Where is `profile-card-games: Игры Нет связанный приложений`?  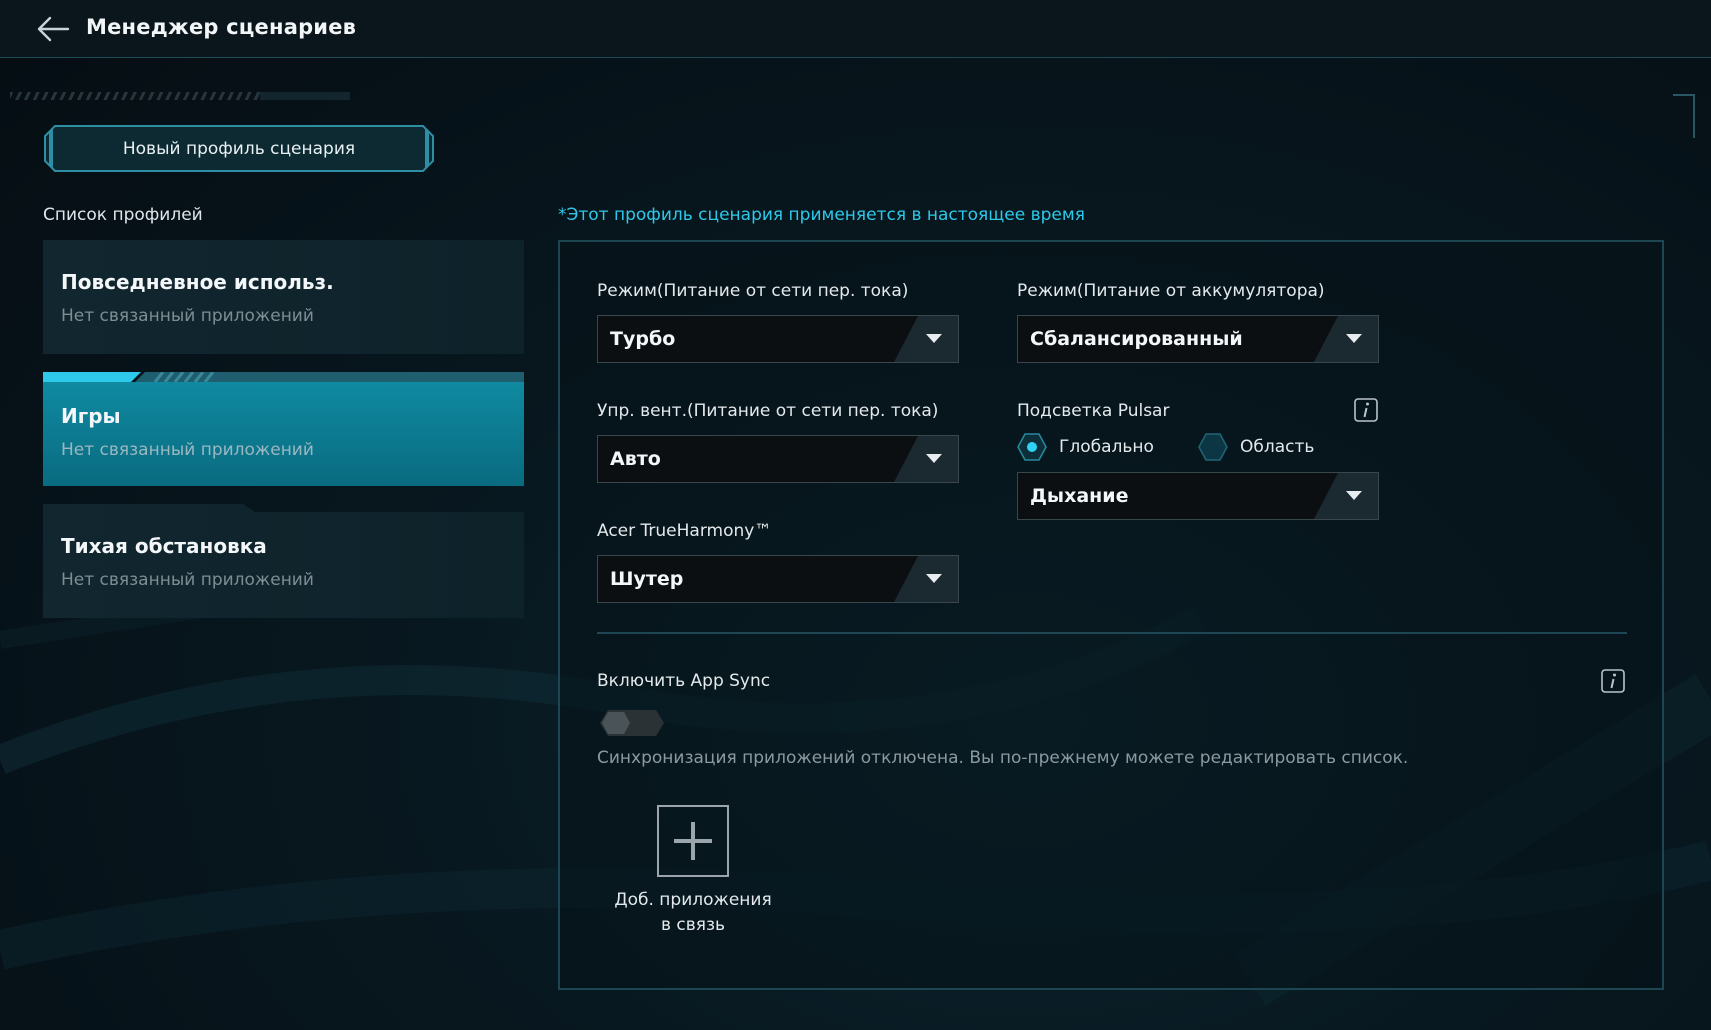 profile-card-games: Игры Нет связанный приложений is located at coordinates (283, 434).